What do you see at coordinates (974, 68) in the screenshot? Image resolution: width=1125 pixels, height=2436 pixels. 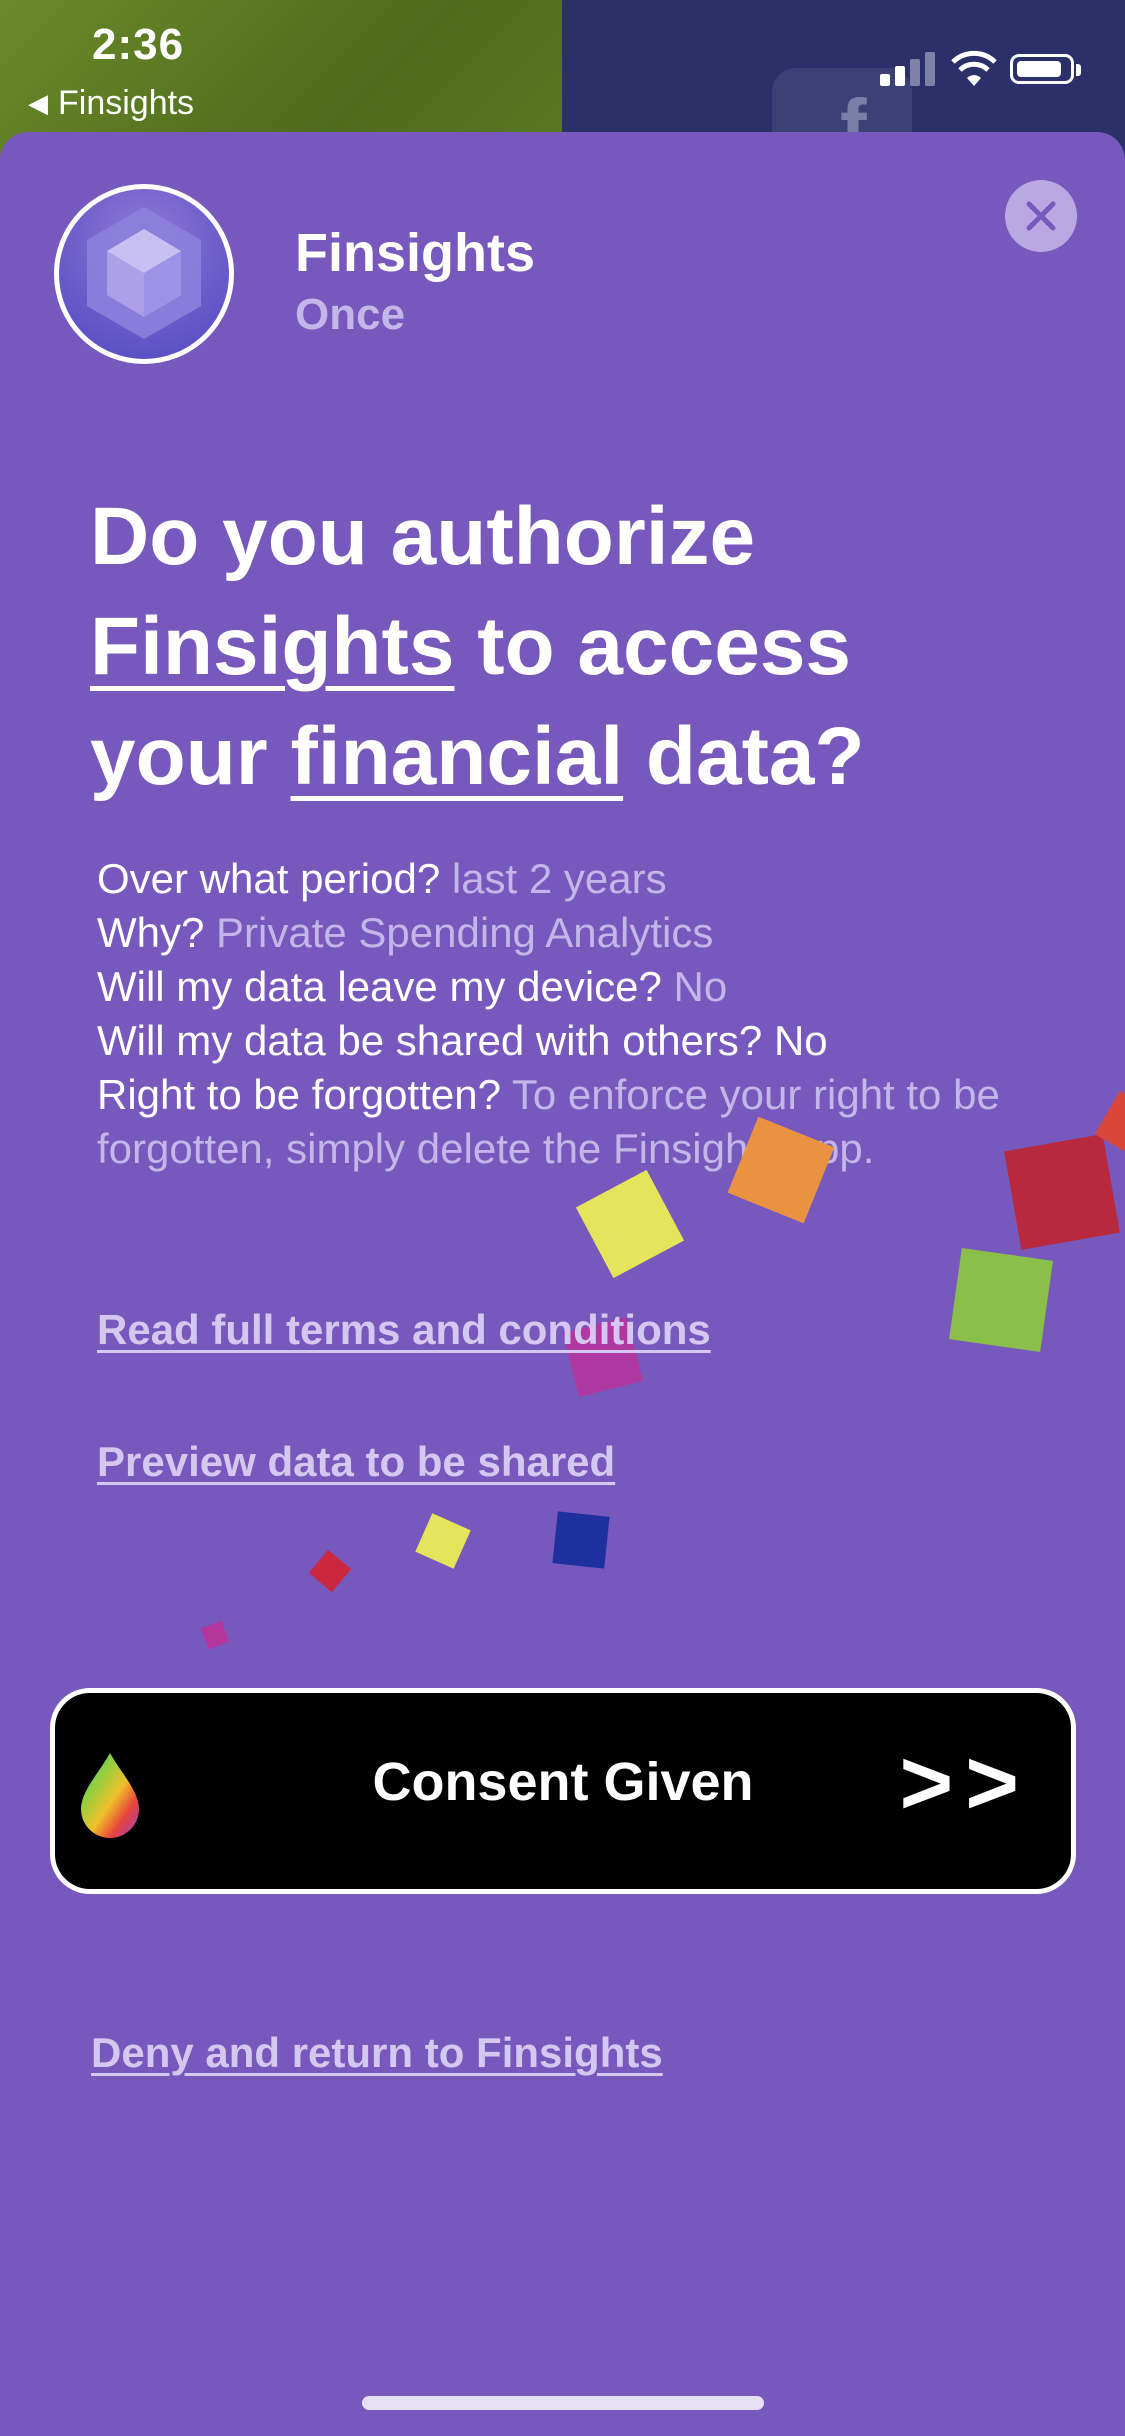 I see `wifi-icon` at bounding box center [974, 68].